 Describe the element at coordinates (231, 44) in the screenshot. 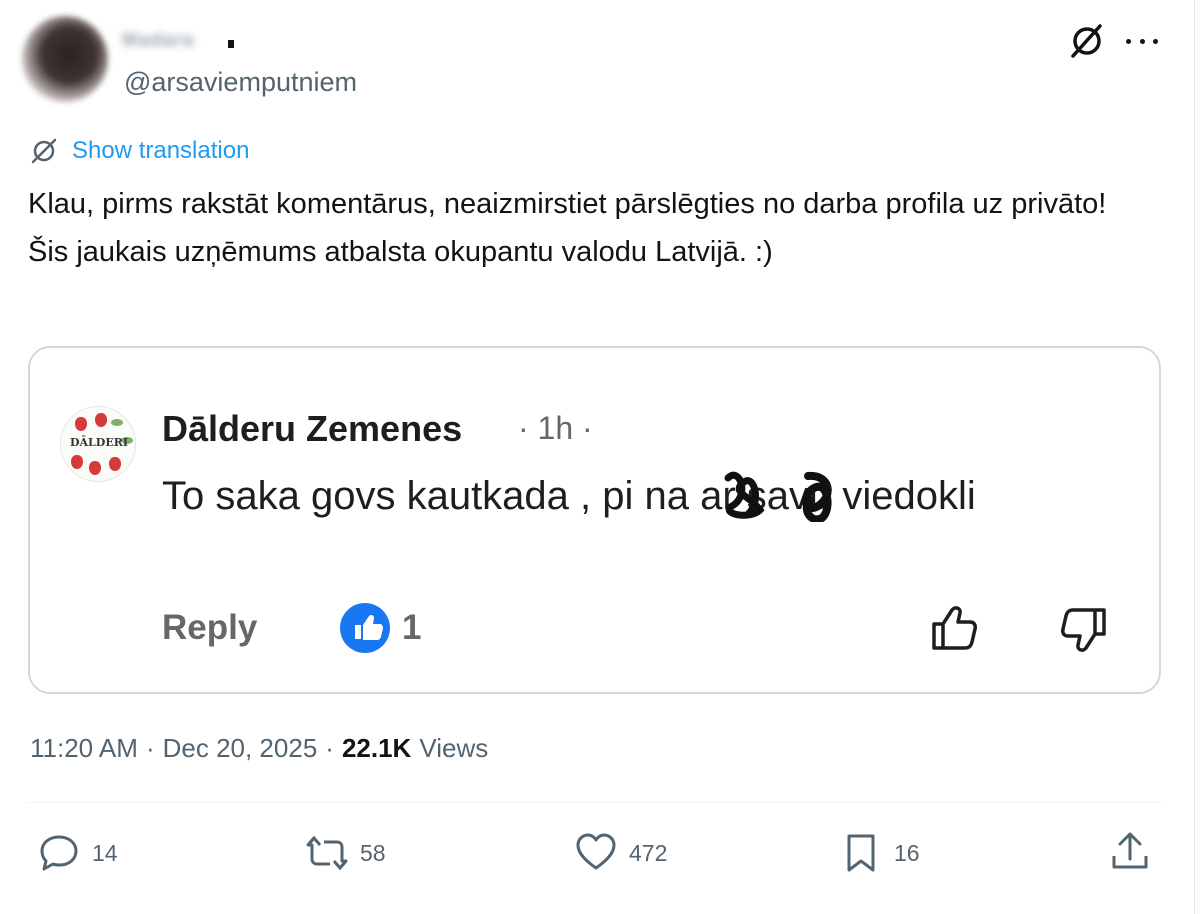

I see `verified-mark` at that location.